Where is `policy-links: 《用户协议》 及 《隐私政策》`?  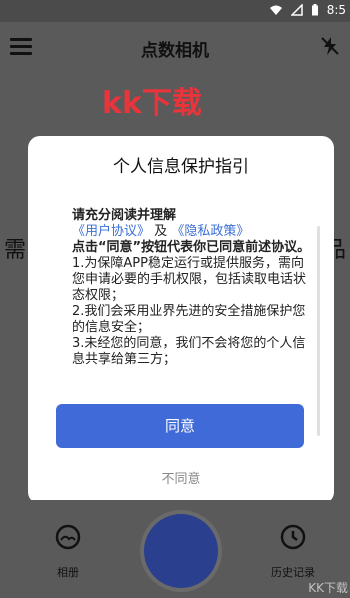
policy-links: 《用户协议》 及 《隐私政策》 is located at coordinates (192, 232).